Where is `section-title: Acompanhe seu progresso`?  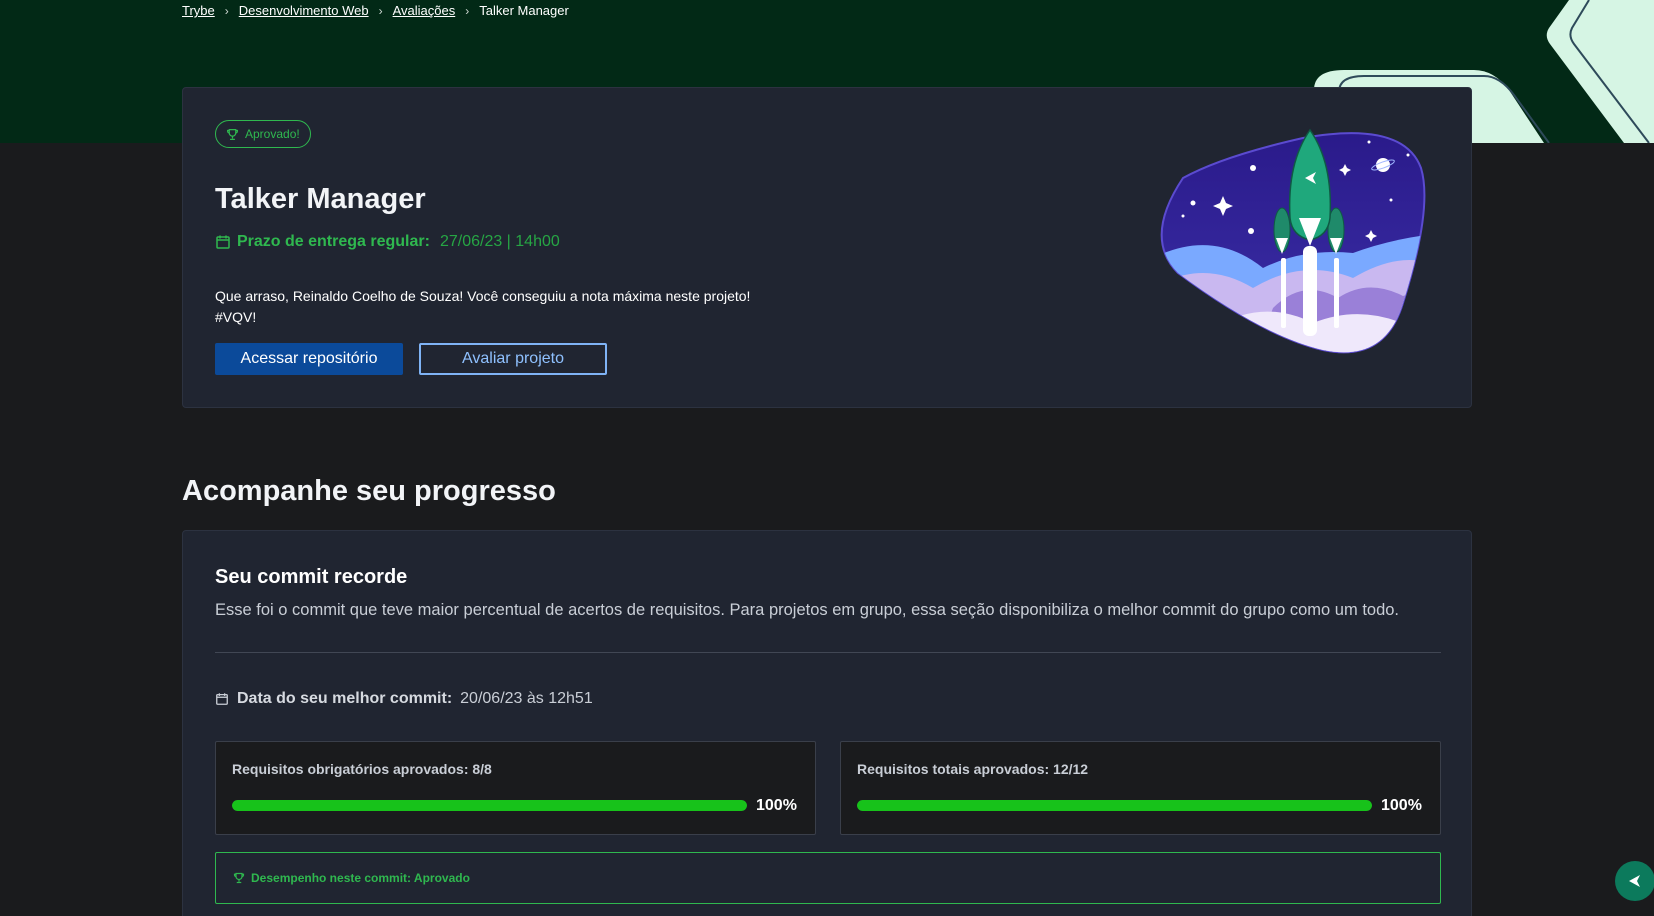 section-title: Acompanhe seu progresso is located at coordinates (369, 491).